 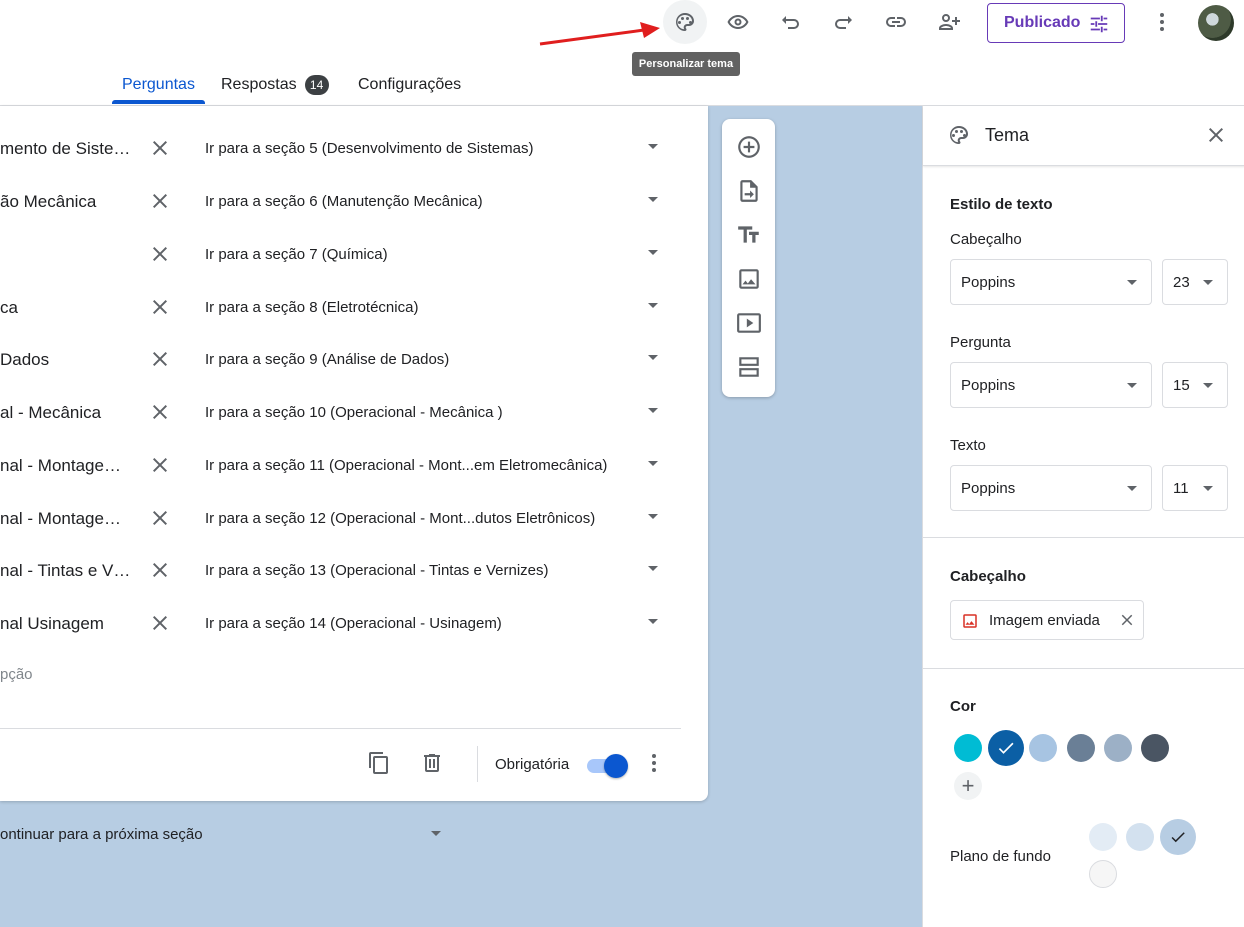 I want to click on option-row: Ir para a seção 7 (Química), so click(x=354, y=254).